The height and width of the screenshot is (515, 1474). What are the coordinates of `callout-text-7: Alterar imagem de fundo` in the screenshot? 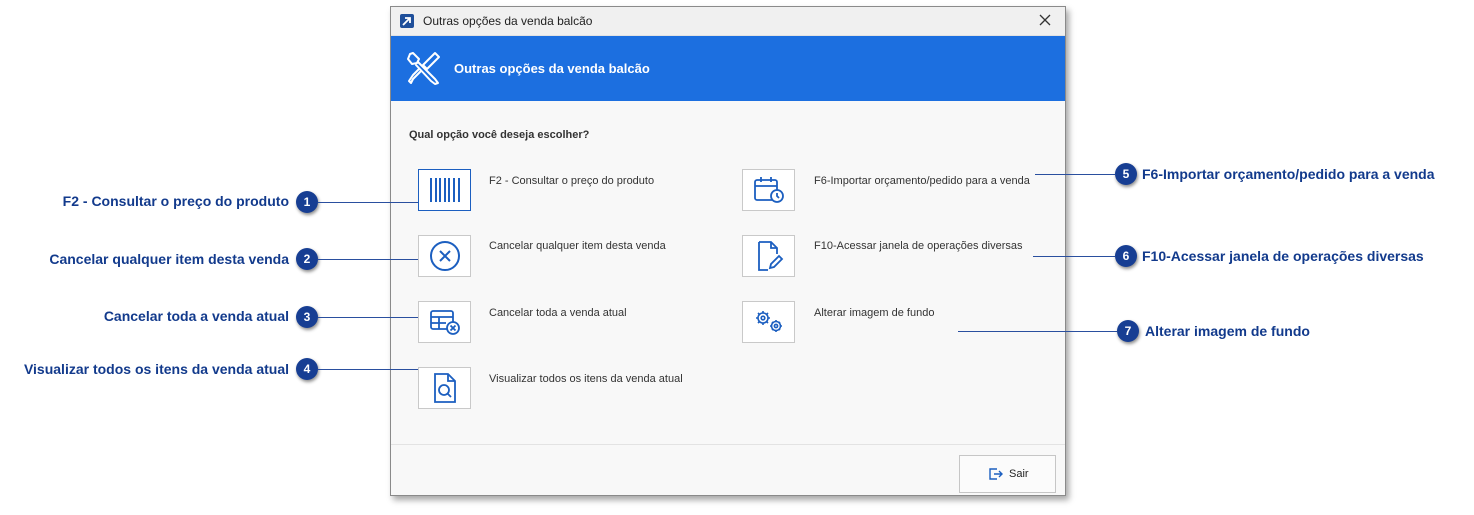 It's located at (1227, 331).